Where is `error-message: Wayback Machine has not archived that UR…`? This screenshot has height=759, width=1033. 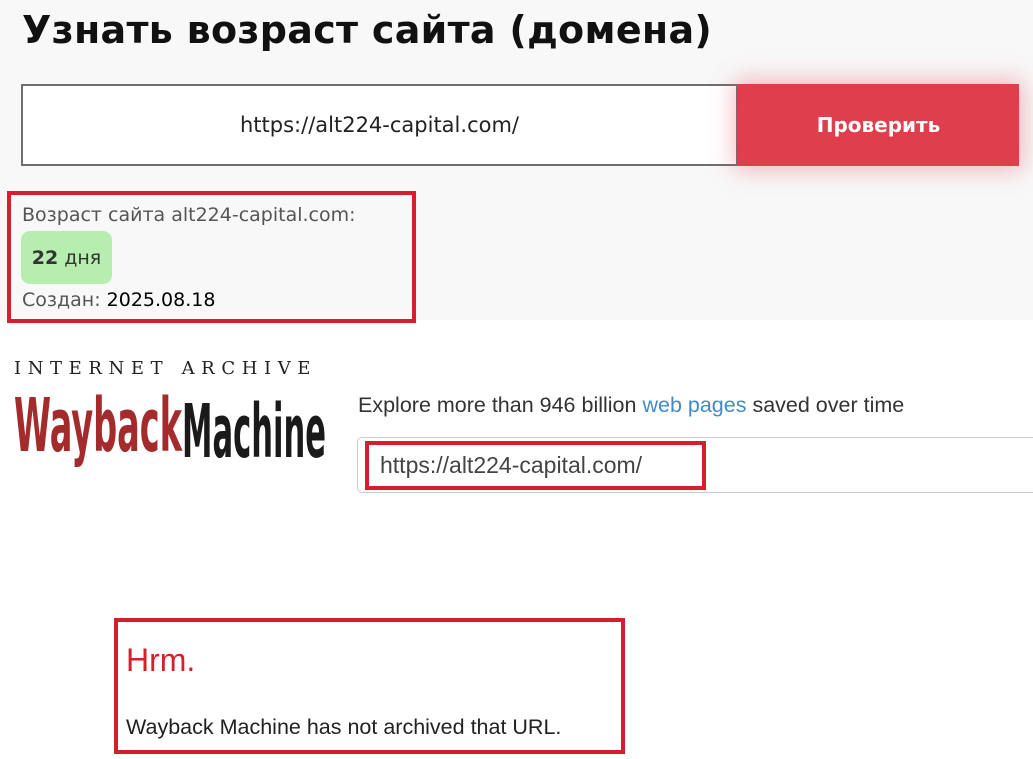 error-message: Wayback Machine has not archived that UR… is located at coordinates (344, 727).